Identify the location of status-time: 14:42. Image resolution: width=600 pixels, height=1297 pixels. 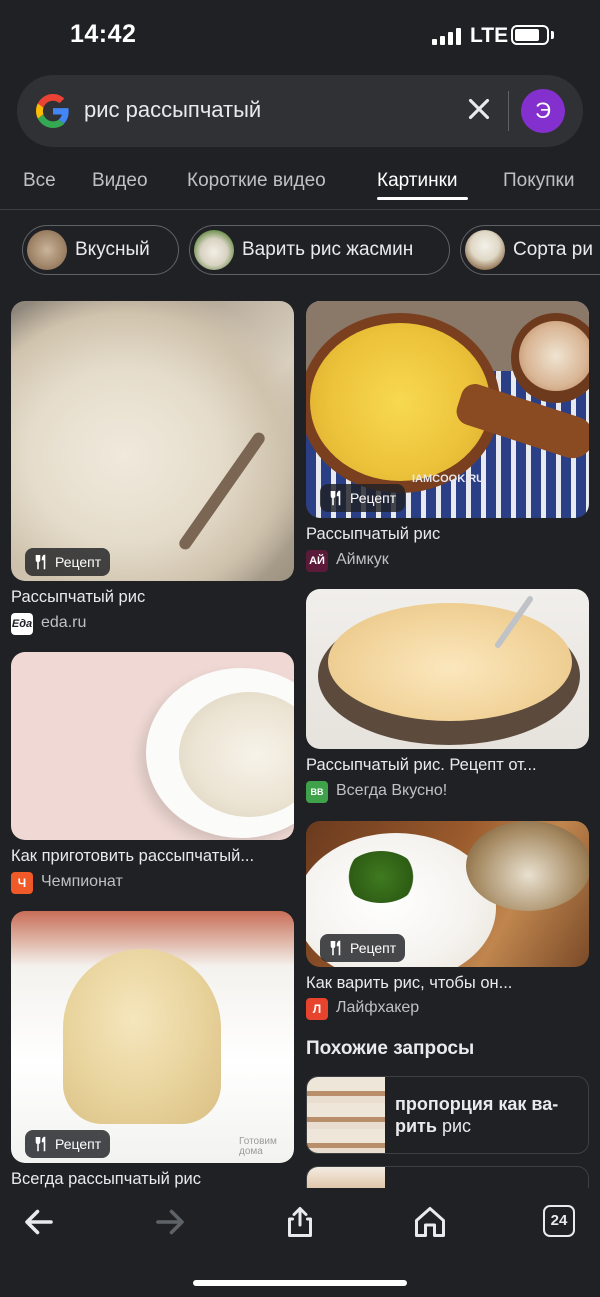
(103, 34).